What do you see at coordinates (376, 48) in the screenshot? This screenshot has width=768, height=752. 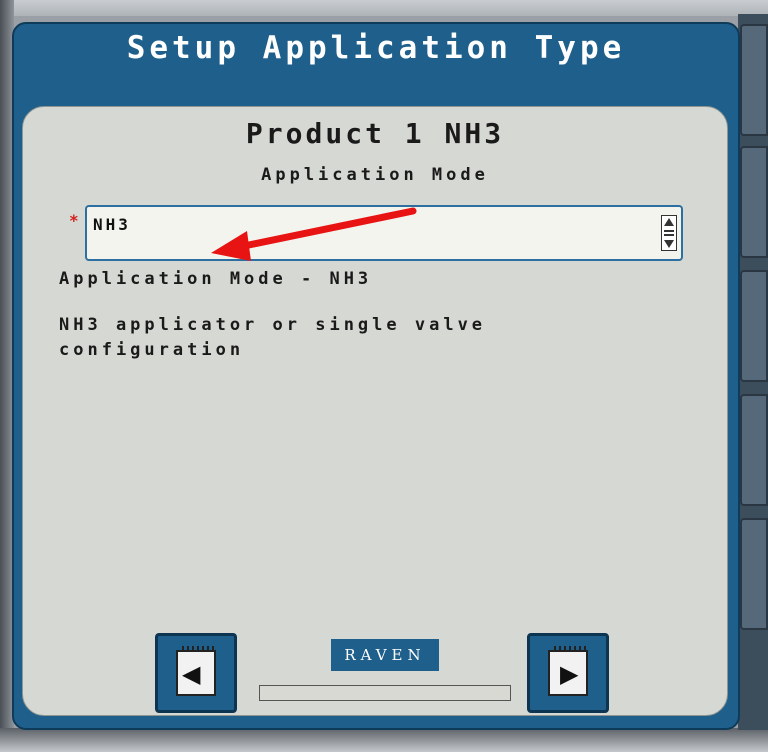 I see `page-title: Setup Application Type` at bounding box center [376, 48].